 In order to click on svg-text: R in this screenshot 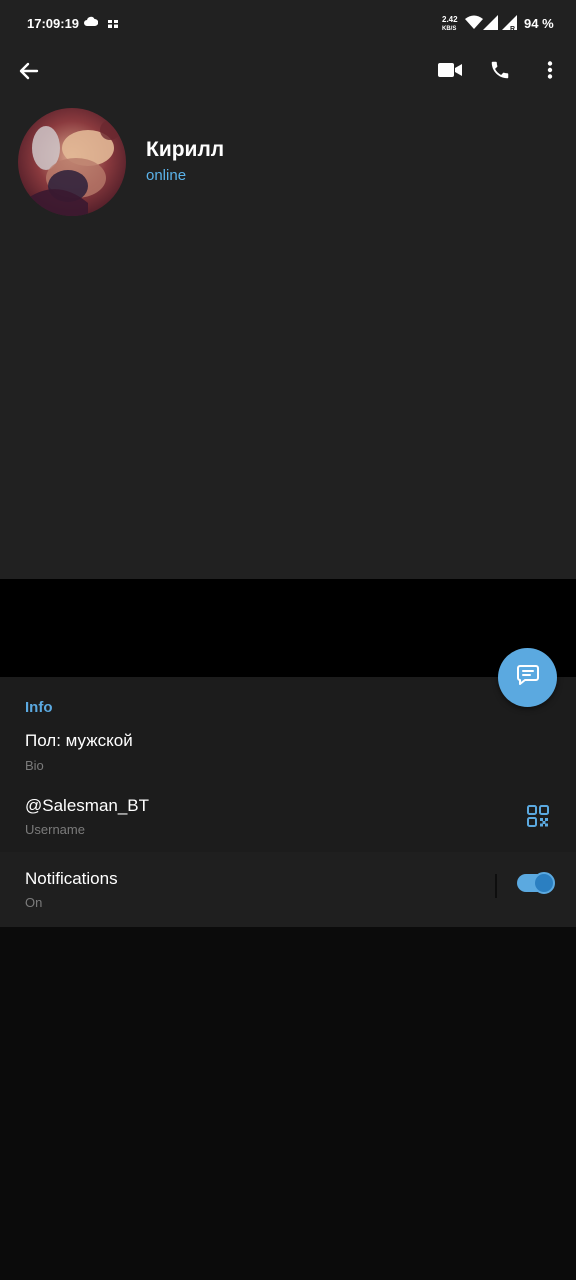, I will do `click(512, 28)`.